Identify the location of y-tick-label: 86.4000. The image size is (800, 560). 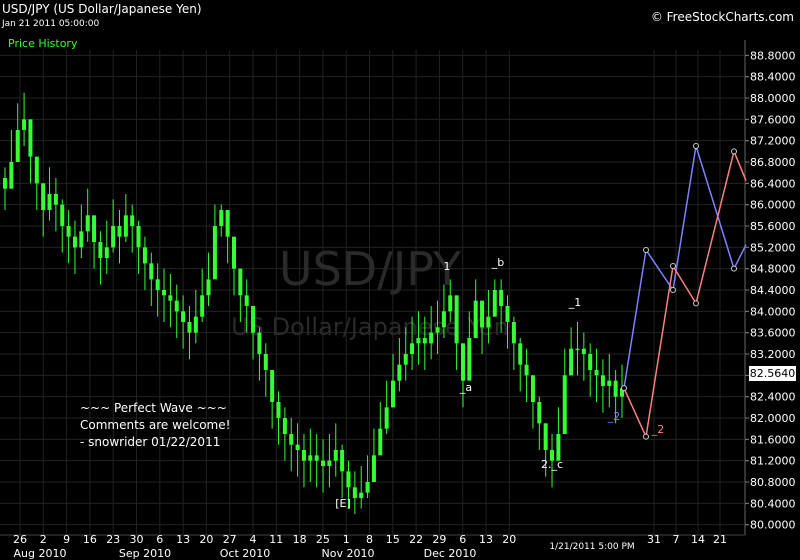
(773, 183).